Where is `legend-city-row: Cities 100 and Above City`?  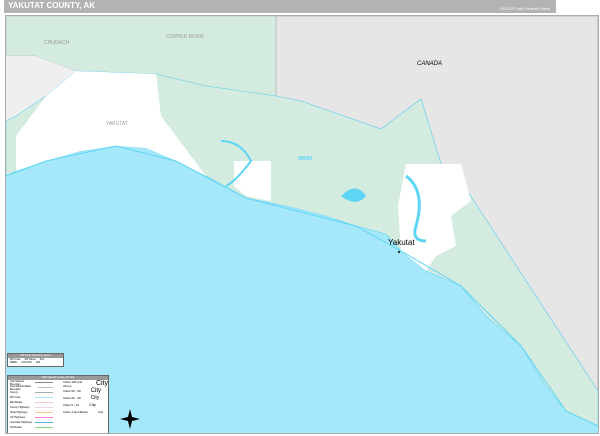
legend-city-row: Cities 100 and Above City is located at coordinates (85, 383).